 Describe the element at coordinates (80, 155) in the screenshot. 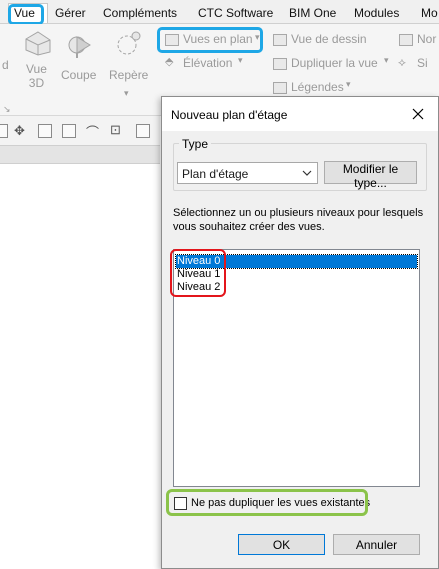

I see `view-tab-strip` at that location.